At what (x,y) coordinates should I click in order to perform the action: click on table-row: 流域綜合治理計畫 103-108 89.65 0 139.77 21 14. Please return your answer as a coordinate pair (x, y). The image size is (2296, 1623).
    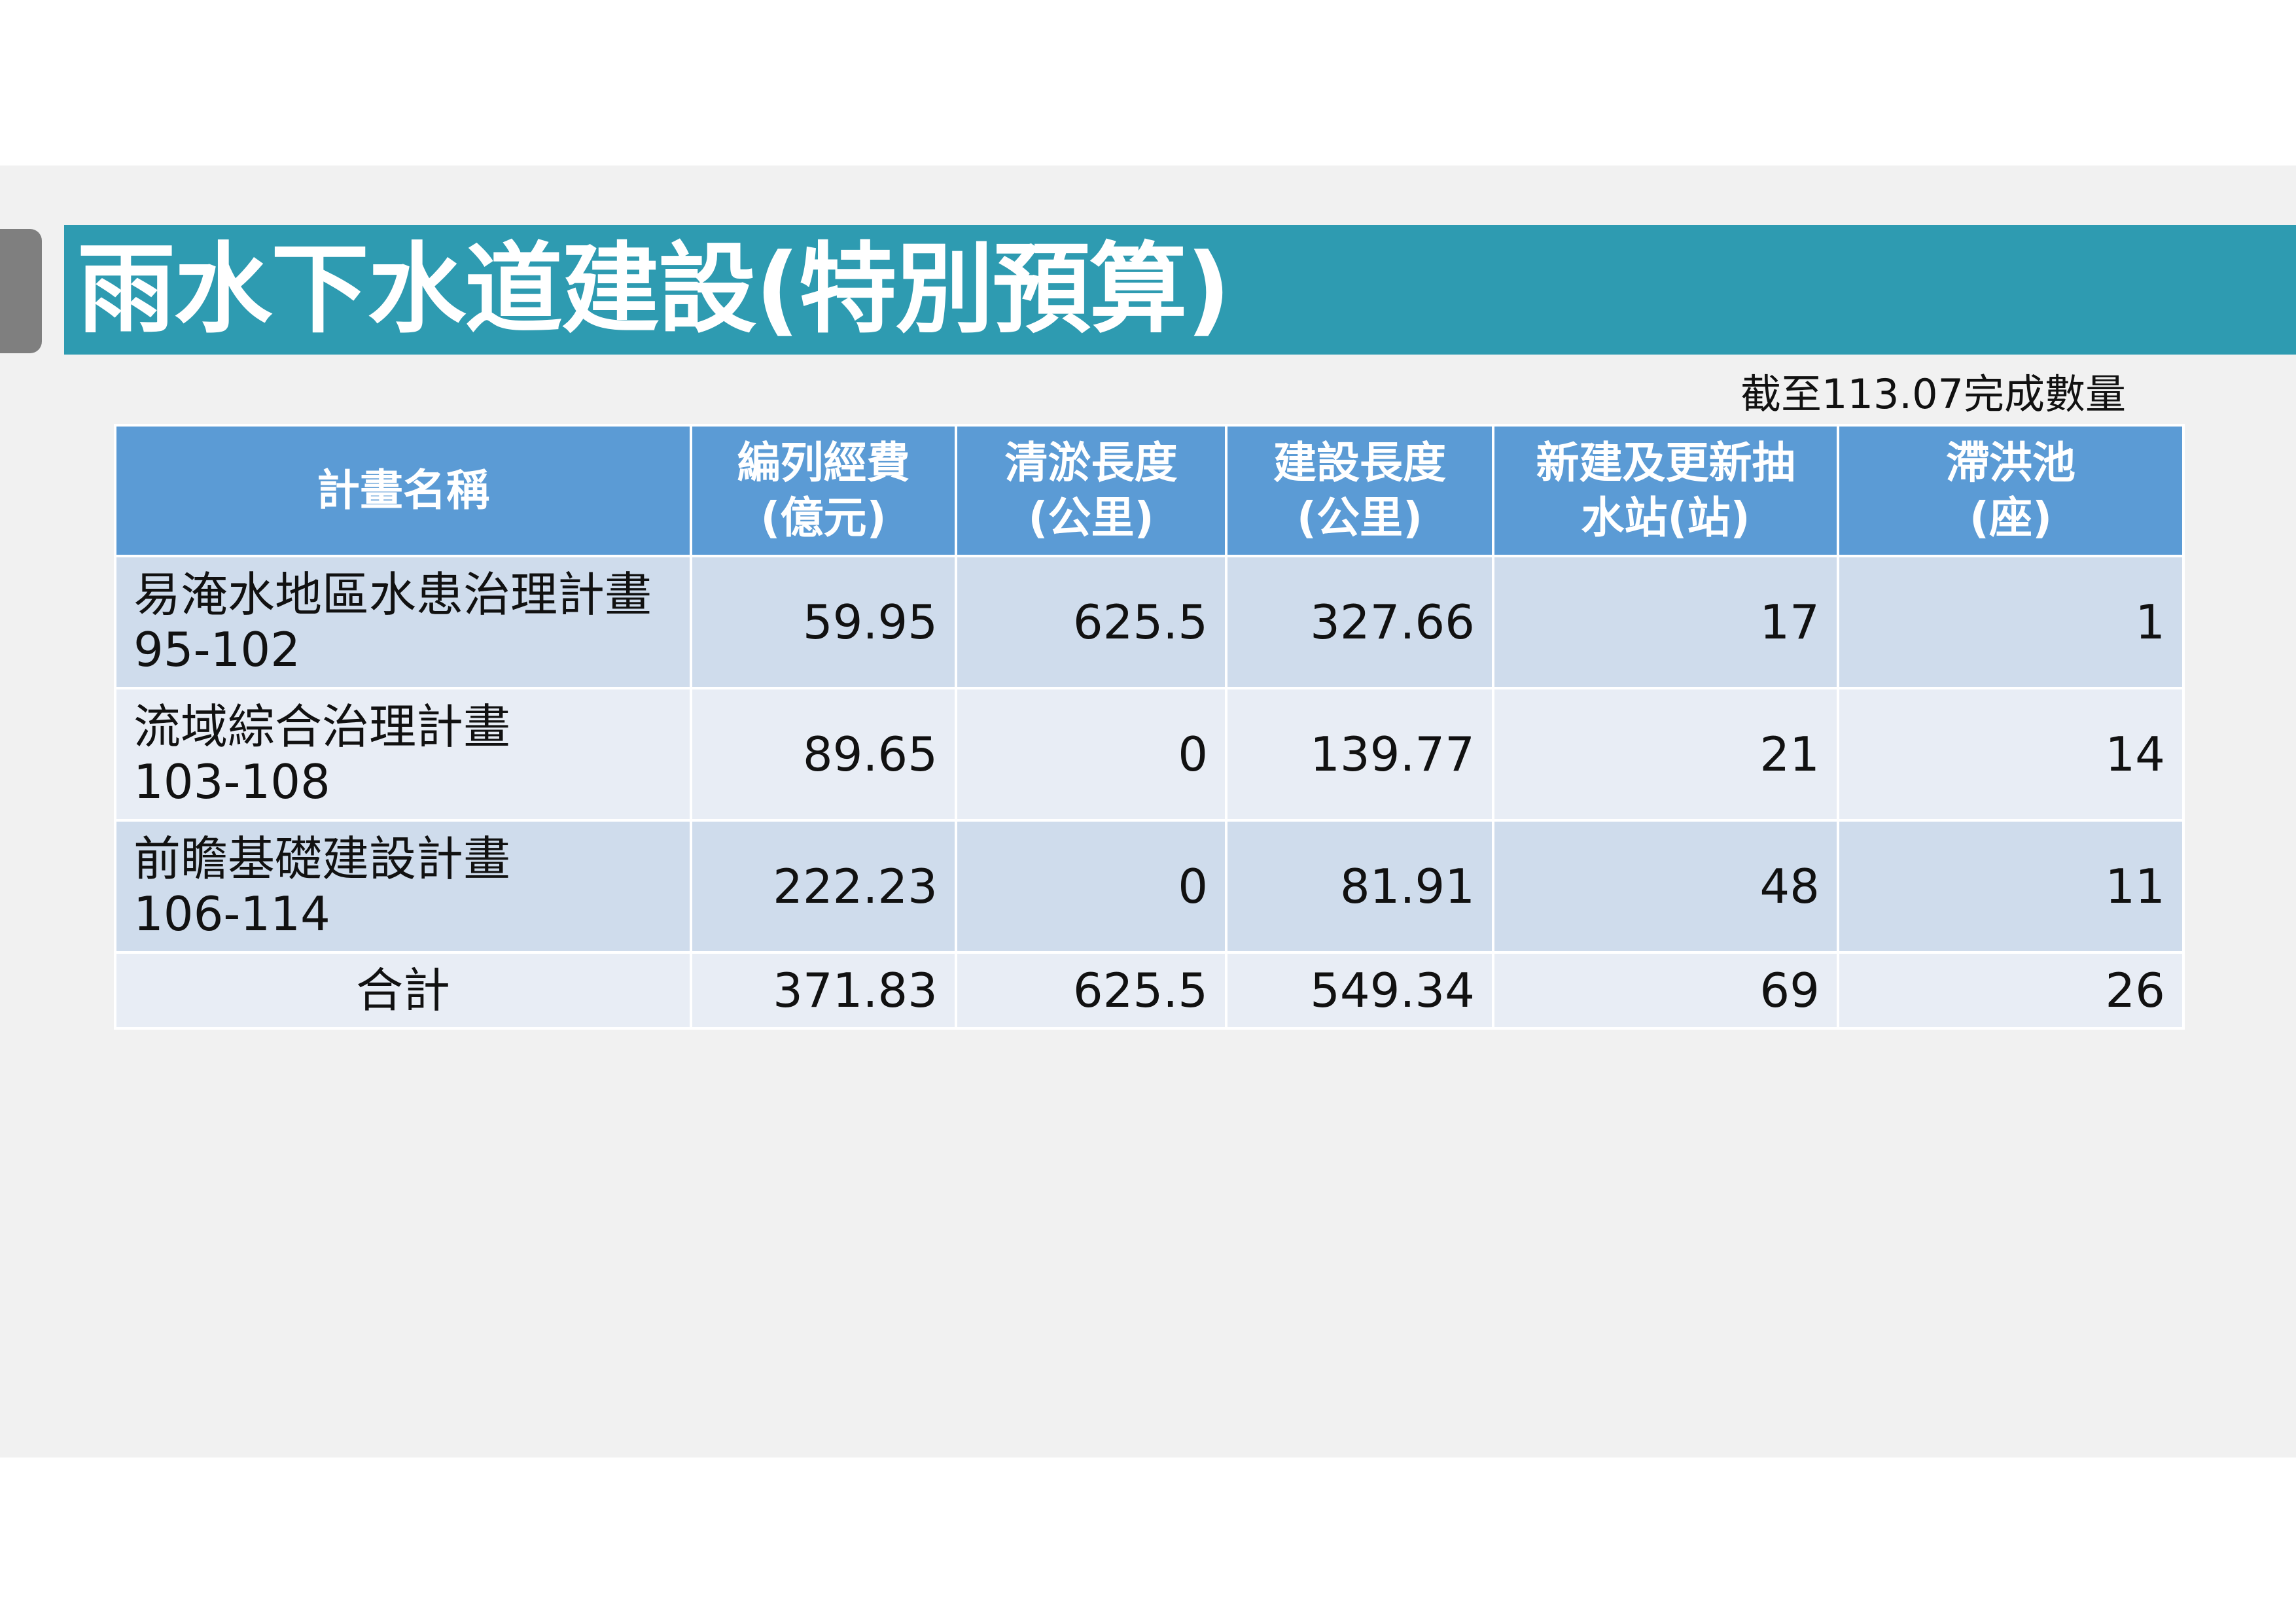
    Looking at the image, I should click on (1150, 755).